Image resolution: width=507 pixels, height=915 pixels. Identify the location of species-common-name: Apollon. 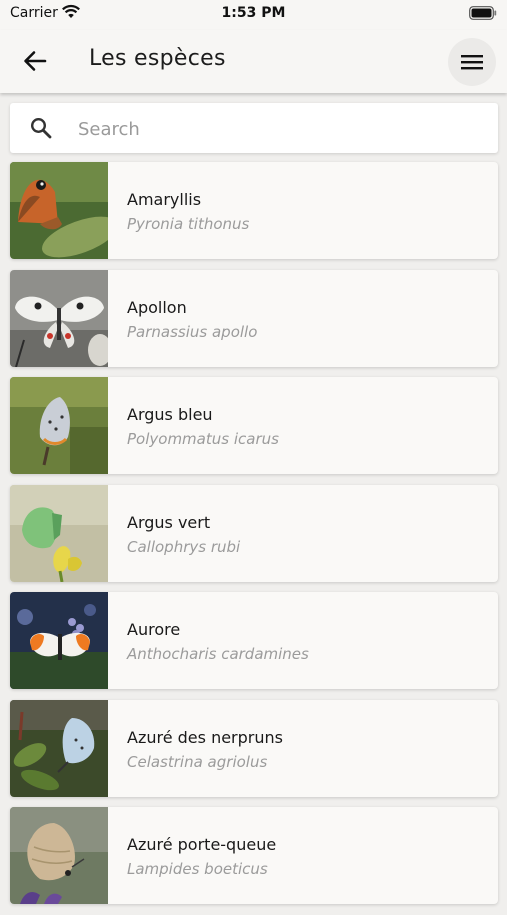
(157, 307).